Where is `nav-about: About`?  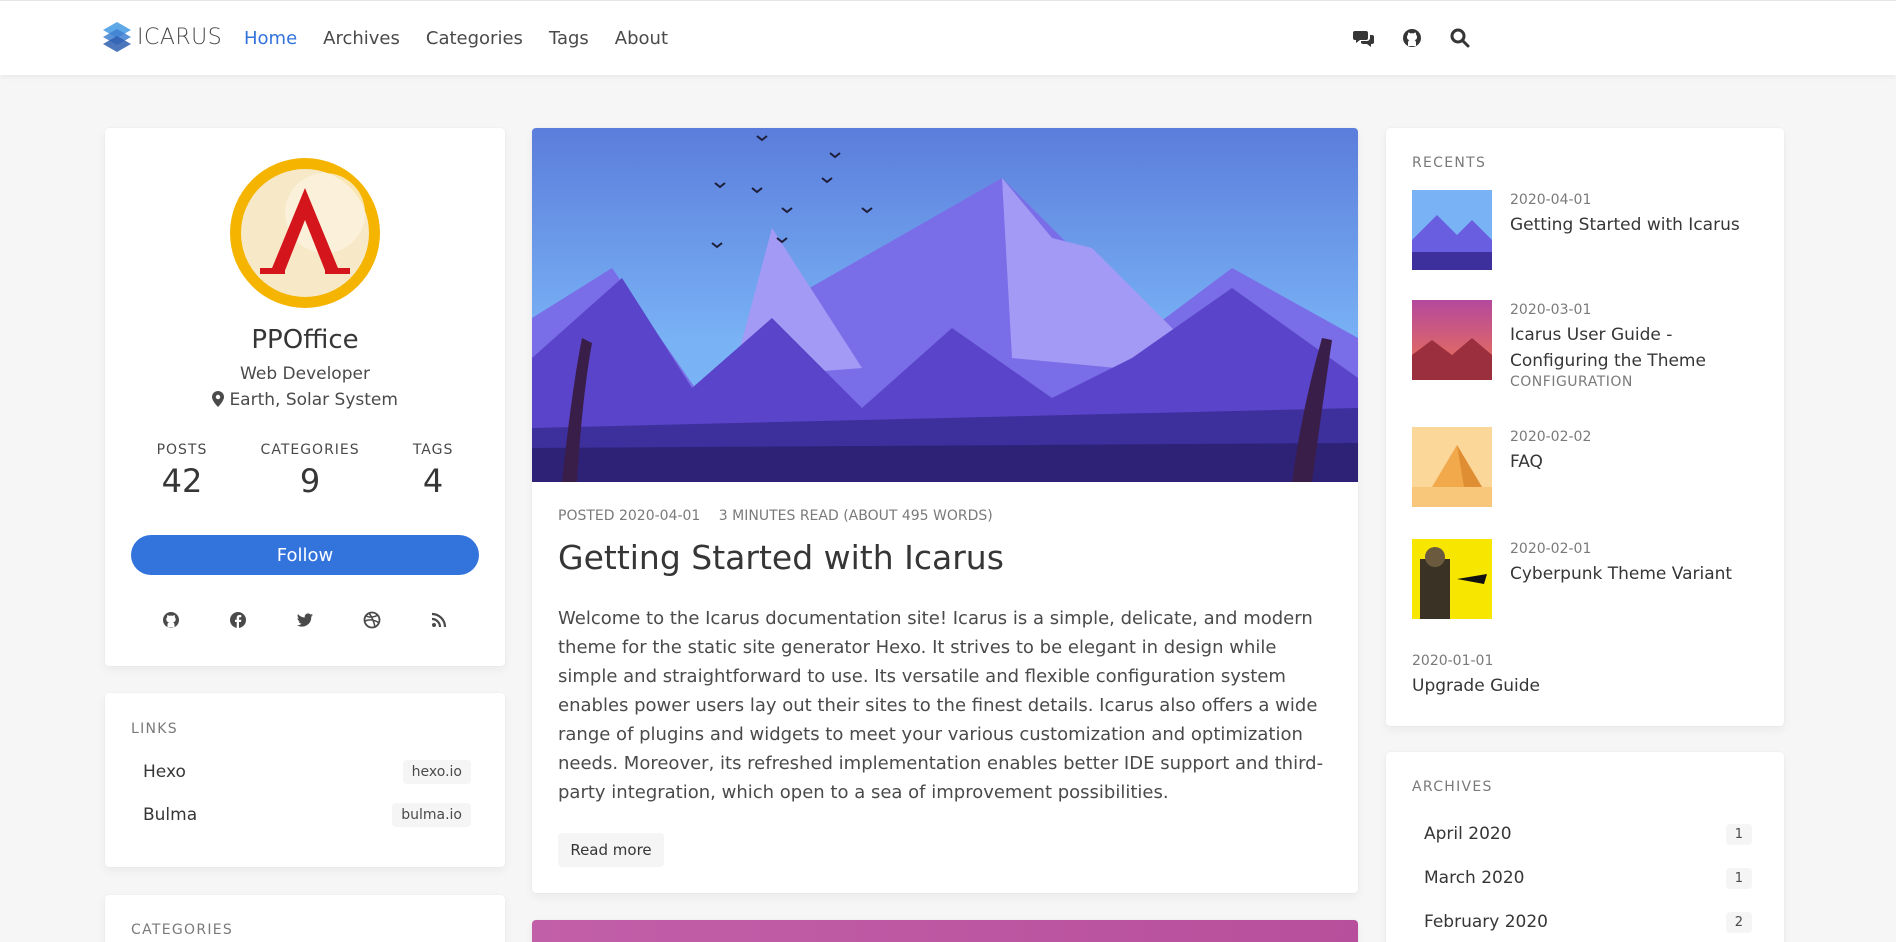 nav-about: About is located at coordinates (641, 38).